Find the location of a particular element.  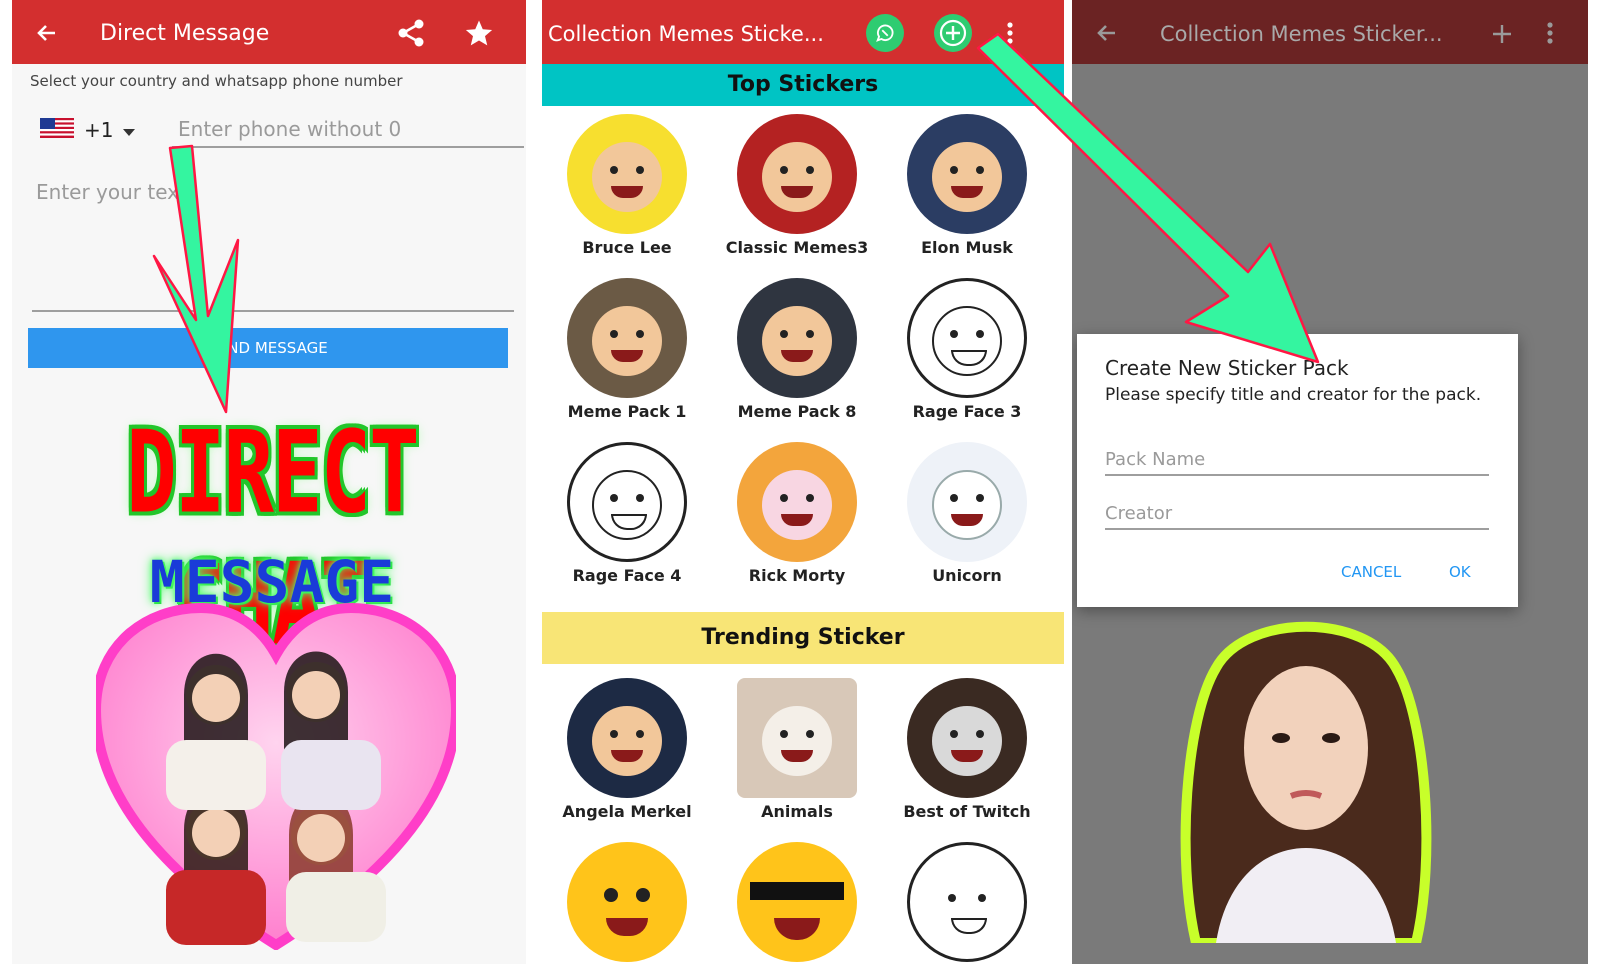

message-text-input is located at coordinates (273, 244).